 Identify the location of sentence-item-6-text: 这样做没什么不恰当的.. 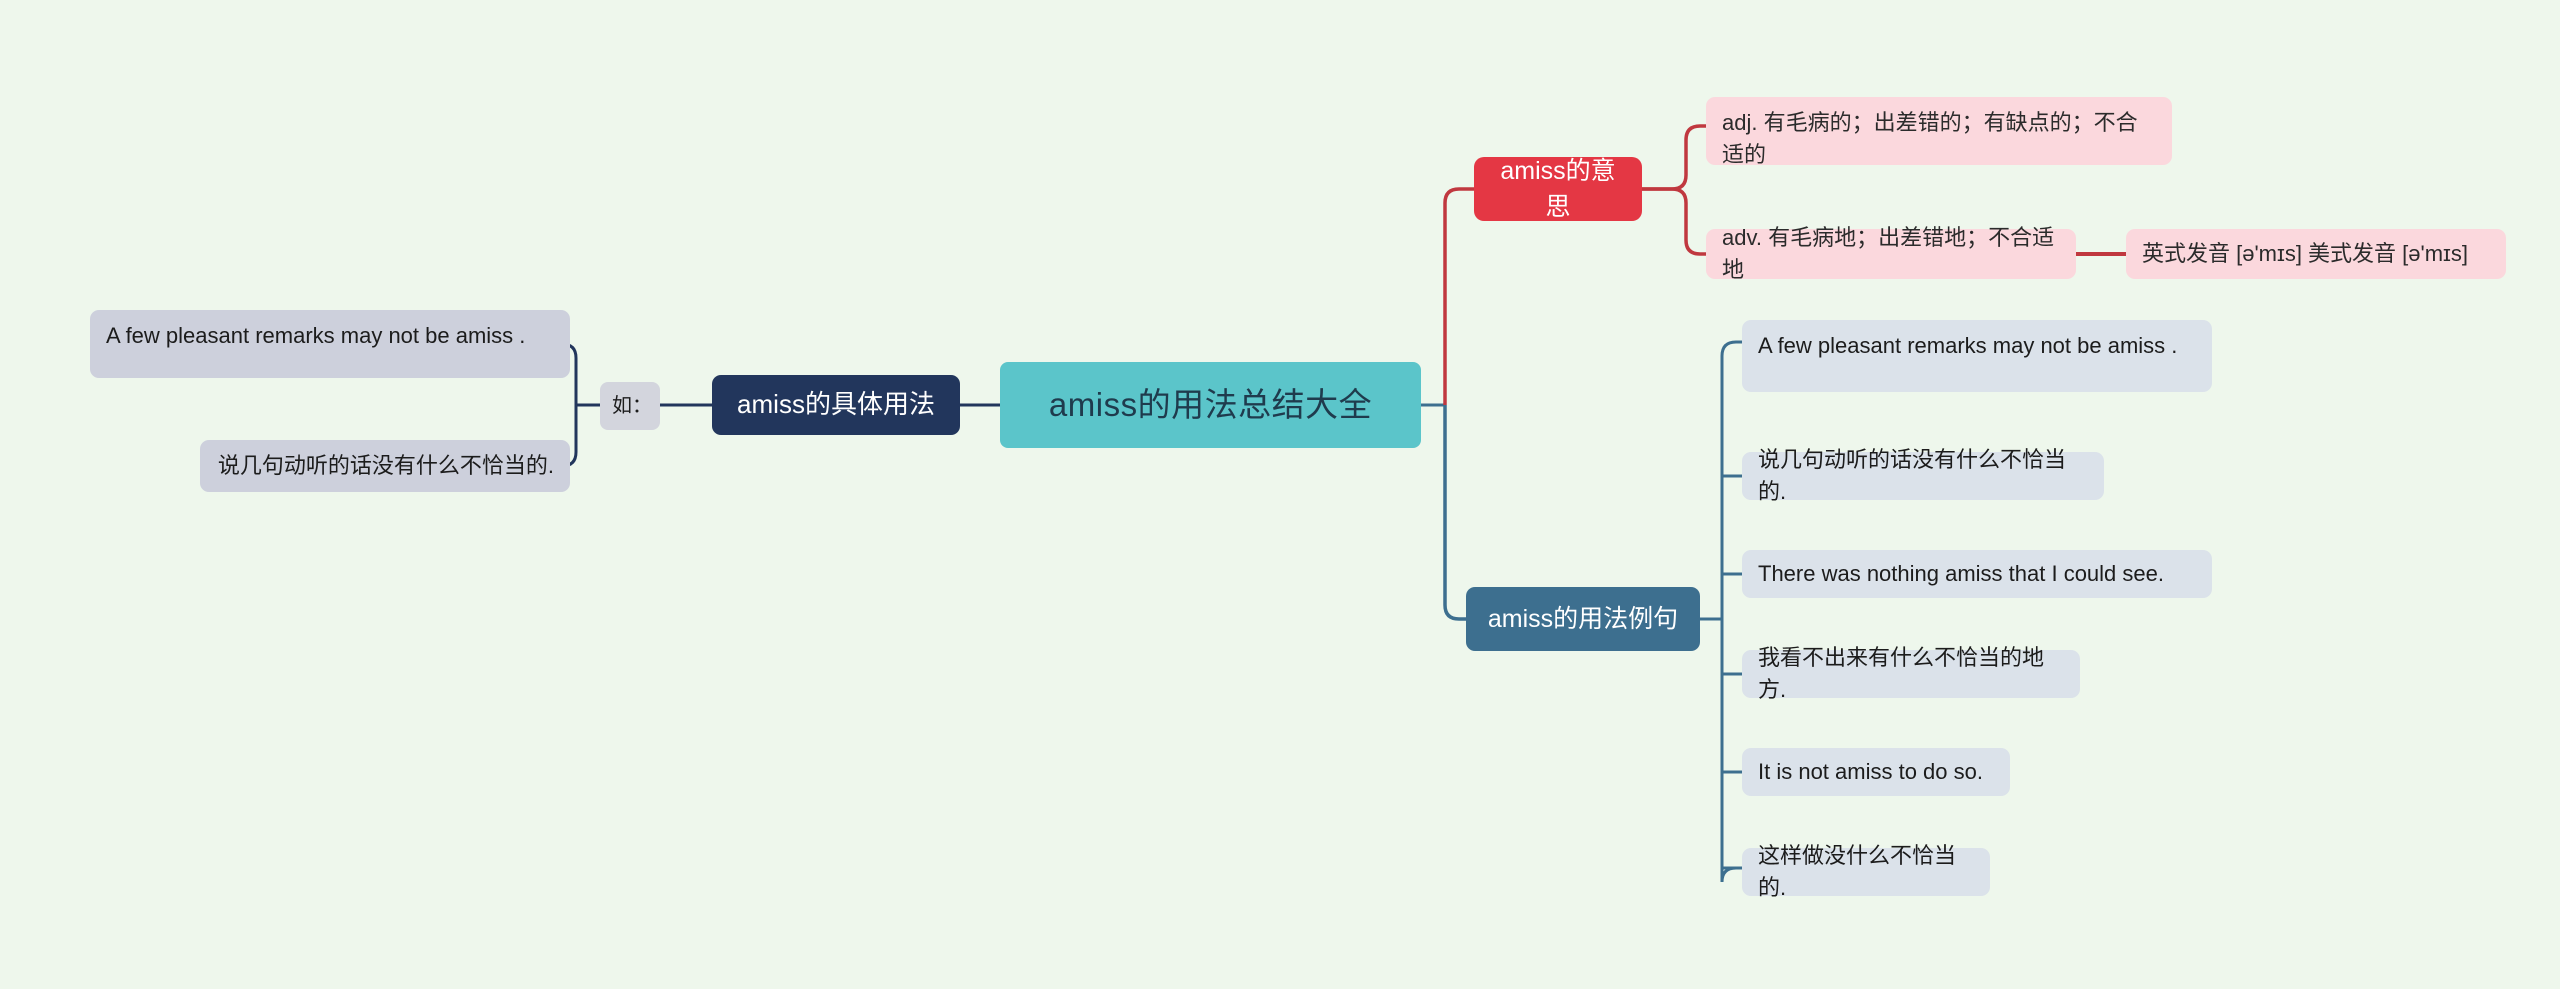
(1857, 871).